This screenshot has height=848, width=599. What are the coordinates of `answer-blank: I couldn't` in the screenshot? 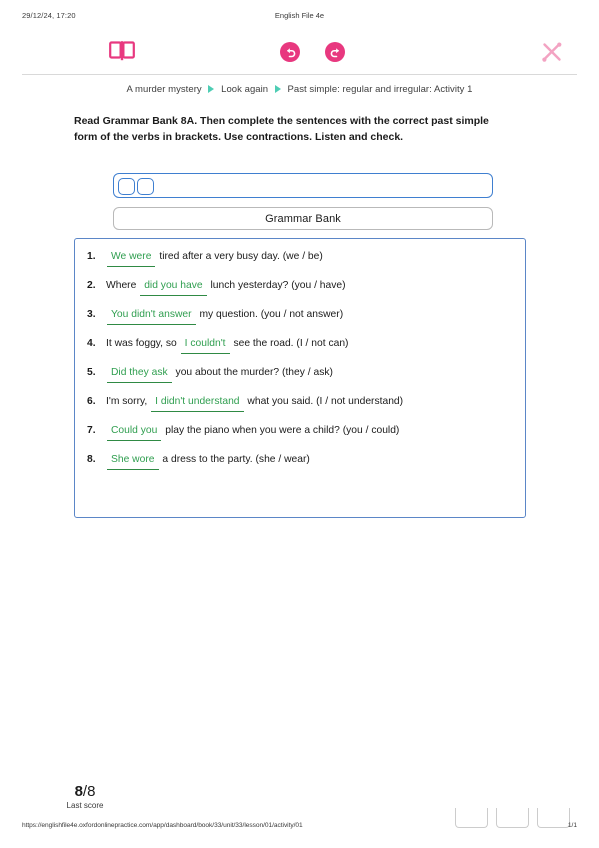 It's located at (205, 345).